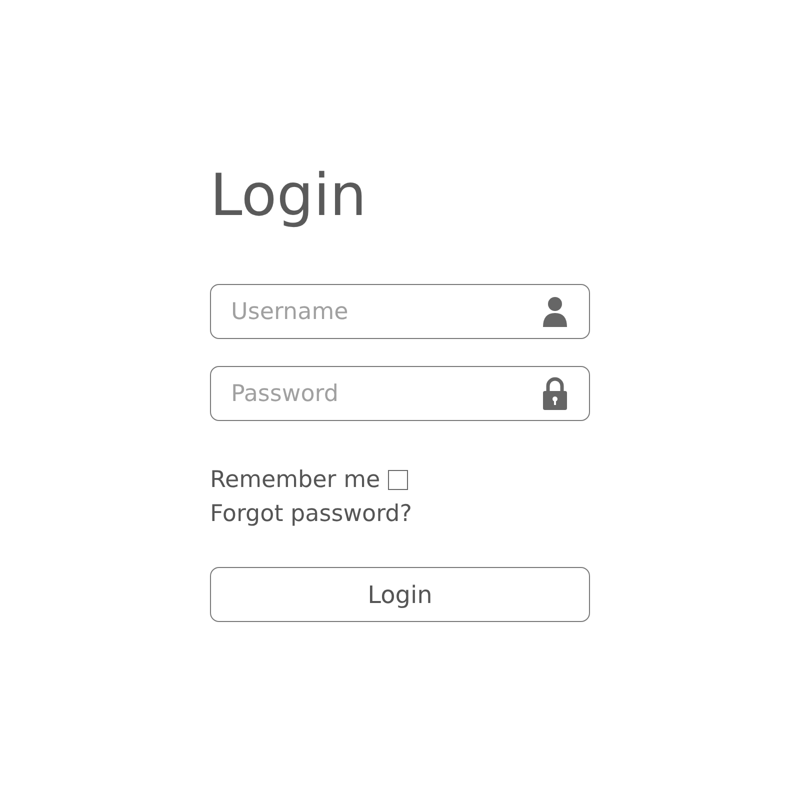  Describe the element at coordinates (400, 594) in the screenshot. I see `login-button: Login` at that location.